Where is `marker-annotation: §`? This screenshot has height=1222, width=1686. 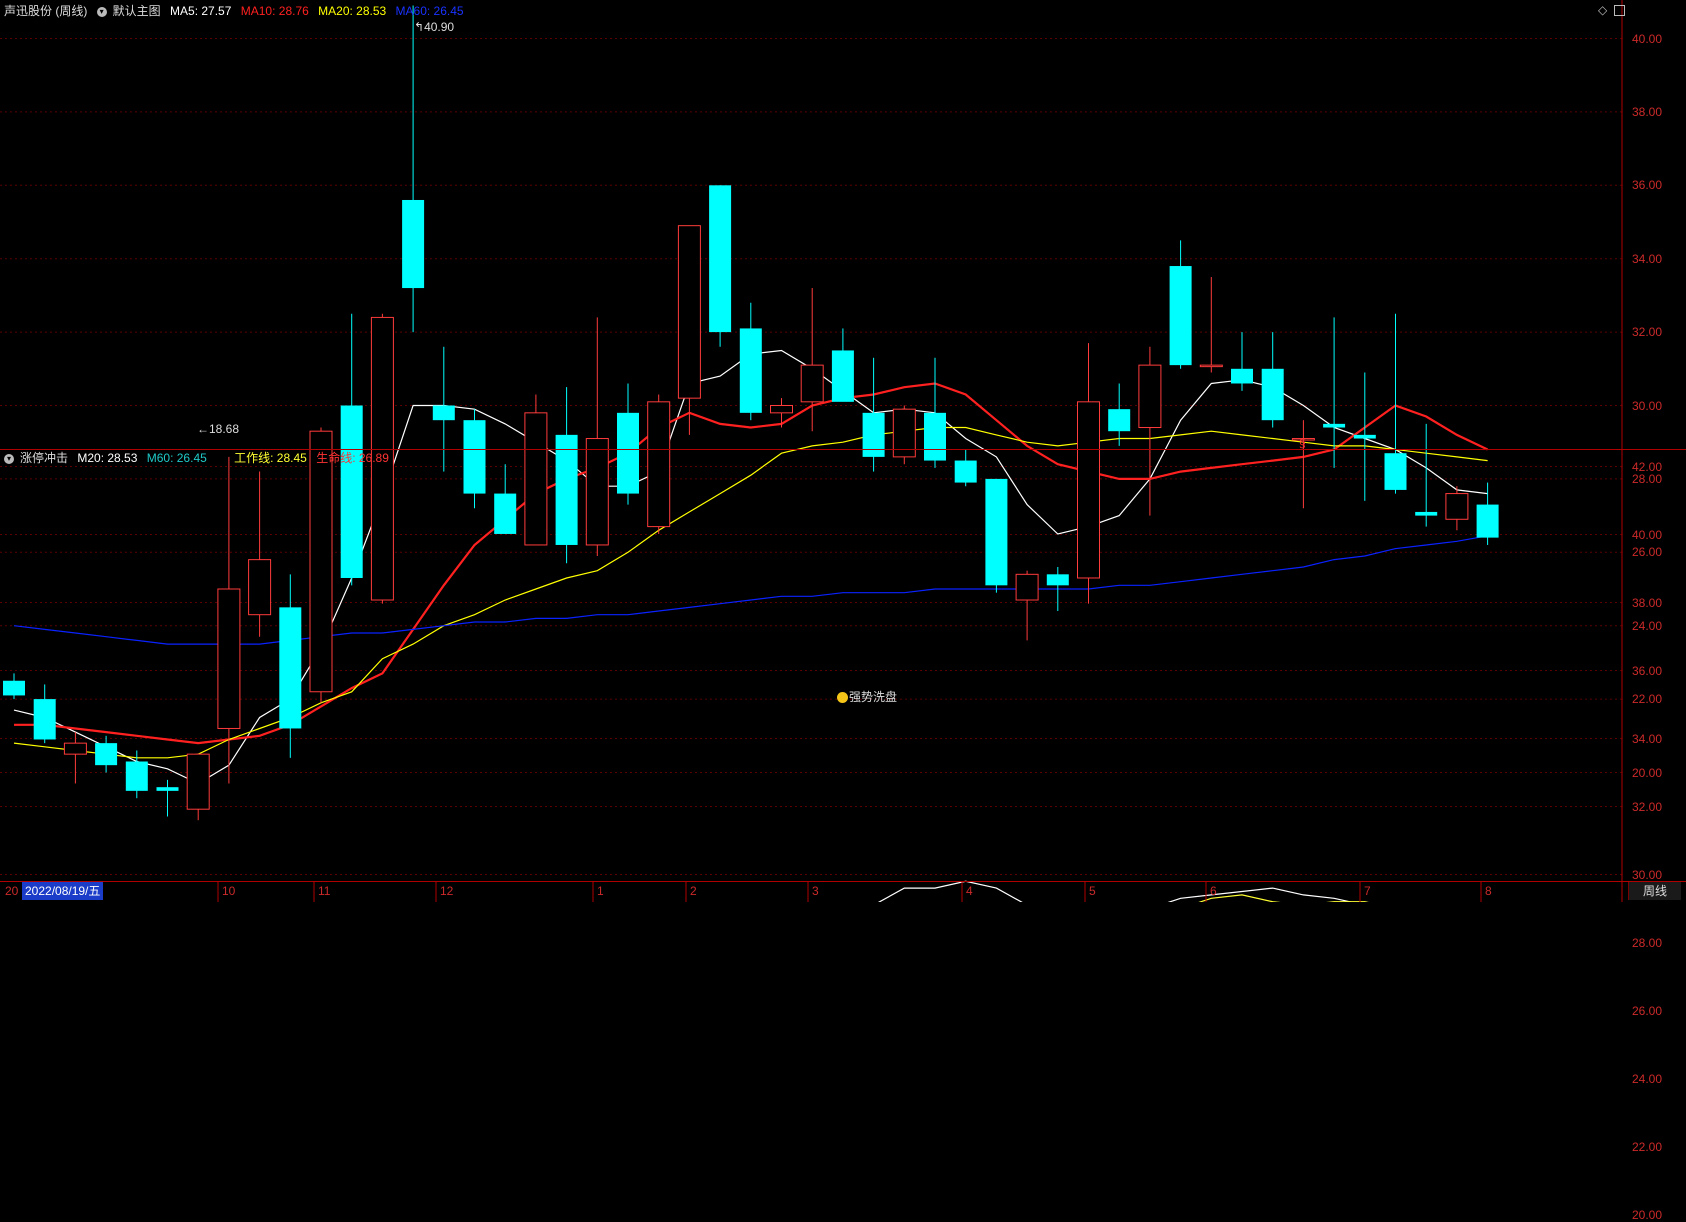 marker-annotation: § is located at coordinates (1302, 443).